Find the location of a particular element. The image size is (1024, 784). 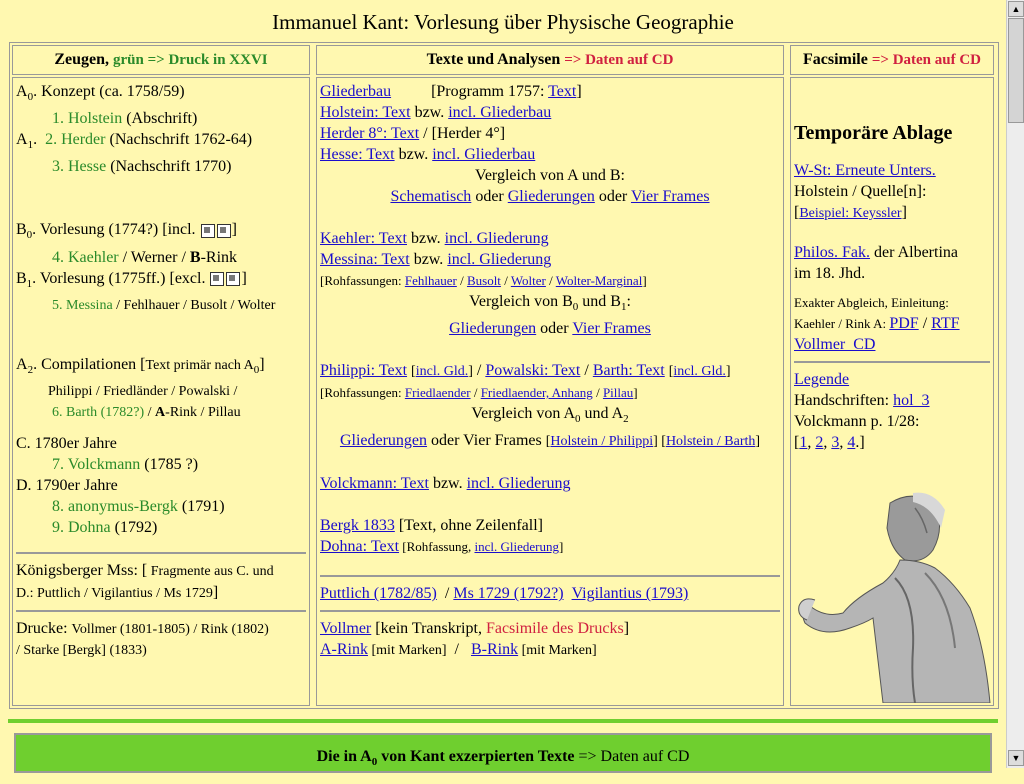

page-3-link: 3 is located at coordinates (835, 442).